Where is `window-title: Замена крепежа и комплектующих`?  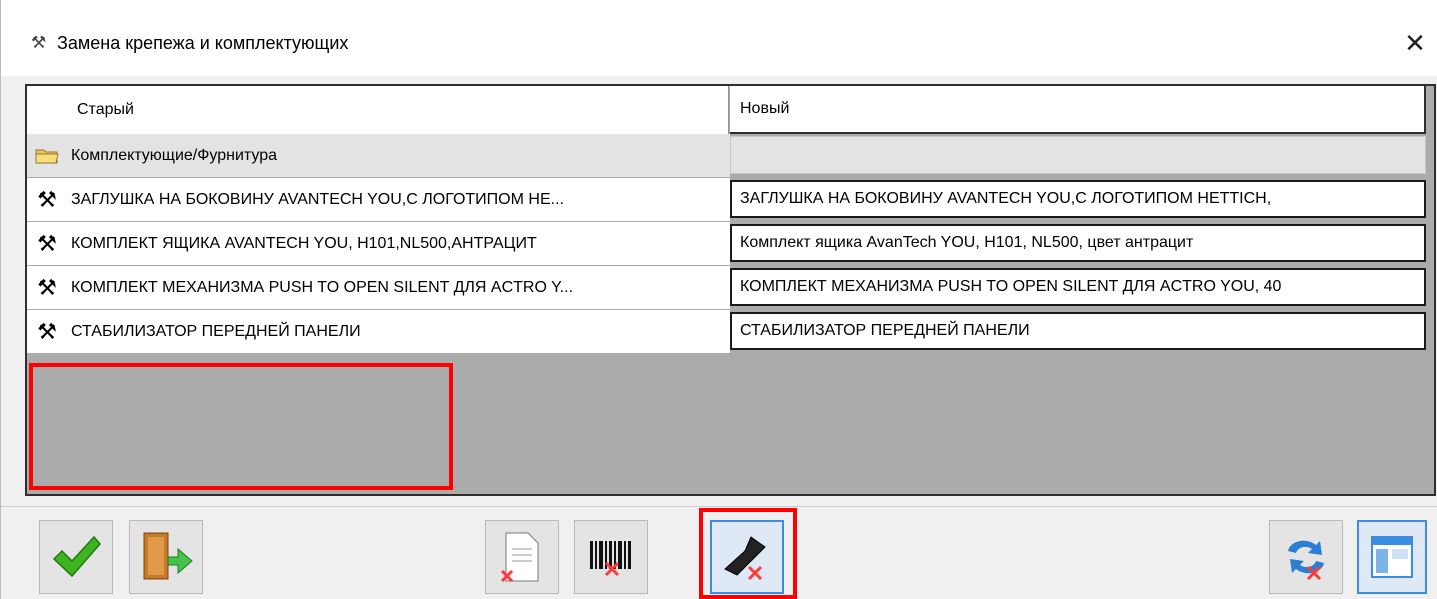 window-title: Замена крепежа и комплектующих is located at coordinates (203, 43).